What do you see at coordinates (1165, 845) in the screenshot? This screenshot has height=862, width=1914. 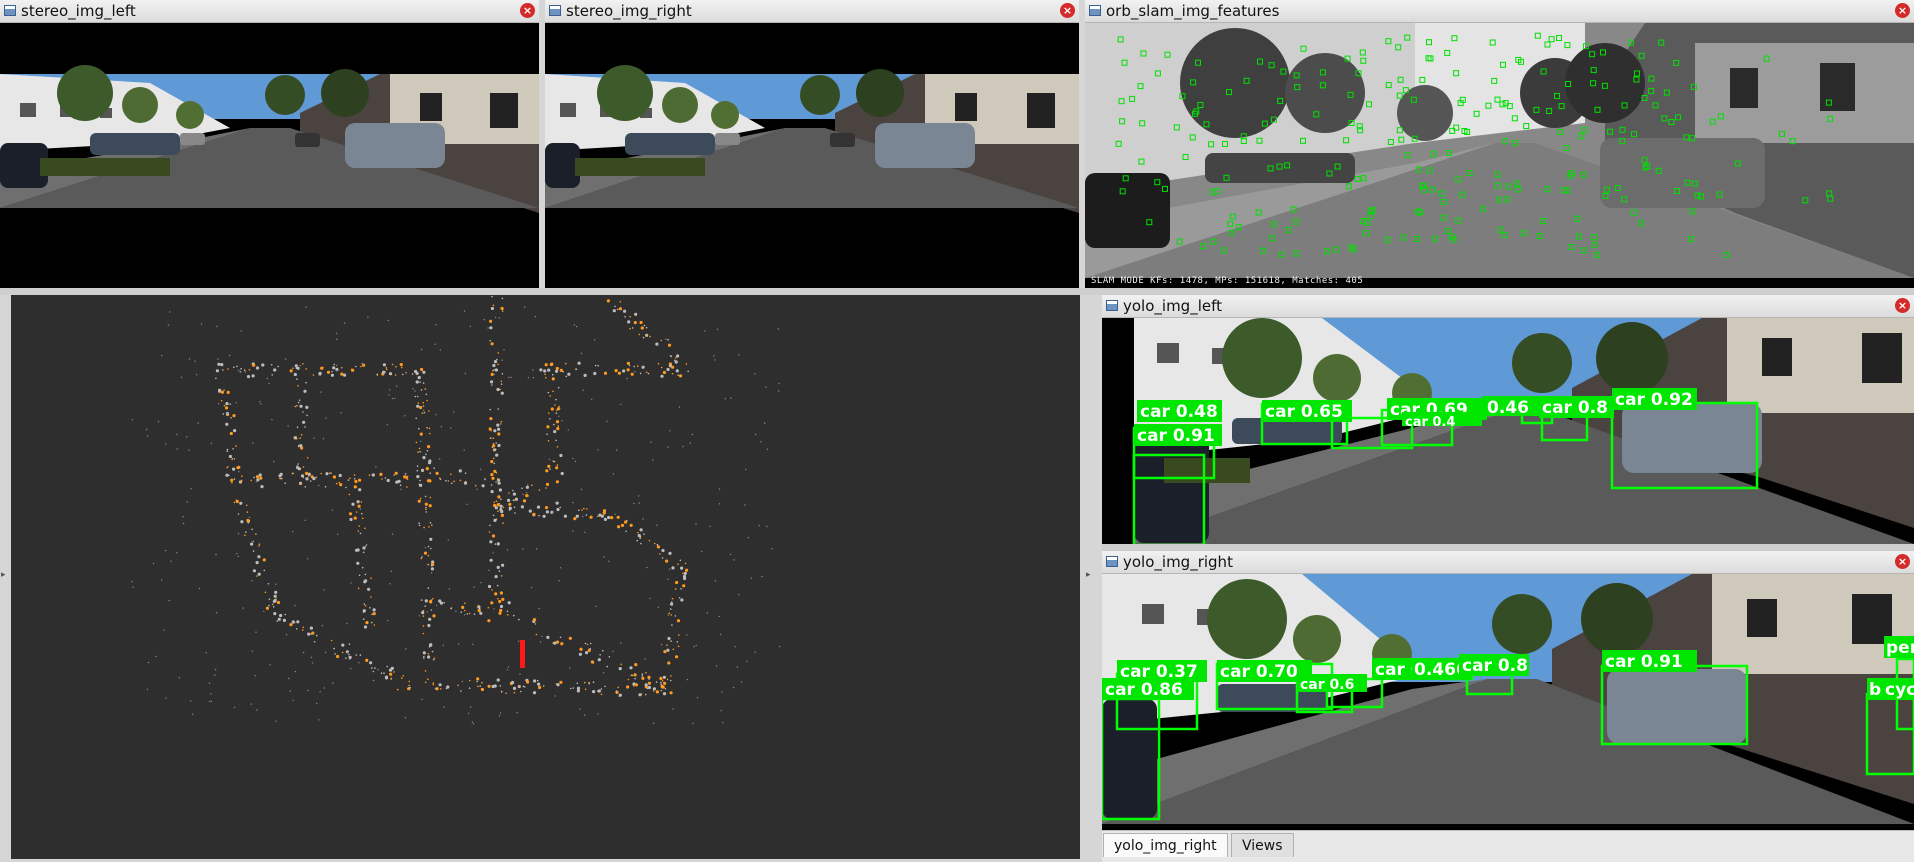 I see `tab-yolo-img-right: yolo_img_right` at bounding box center [1165, 845].